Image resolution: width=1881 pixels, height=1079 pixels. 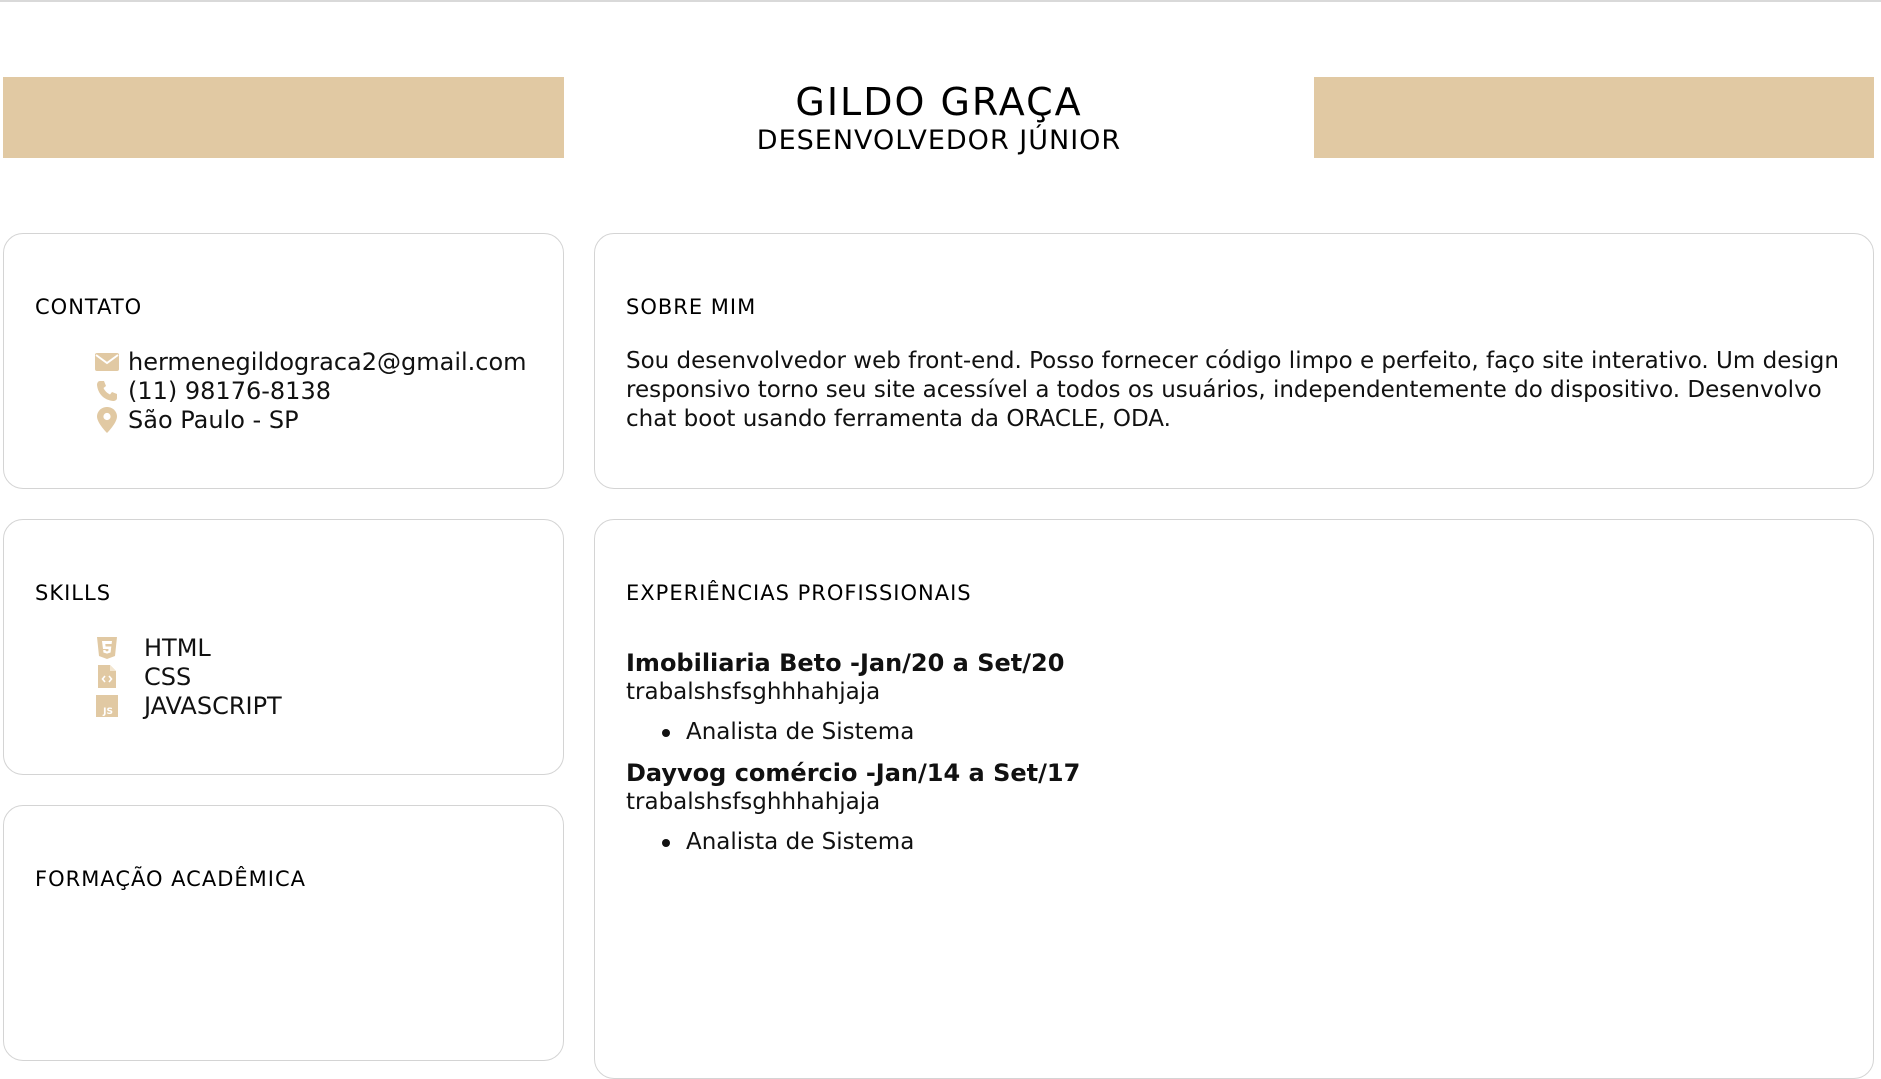 I want to click on job-title: Imobiliaria Beto -Jan/20 a Set/20, so click(x=845, y=663).